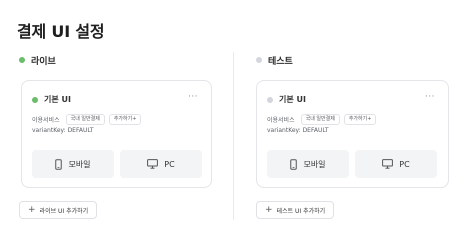 Image resolution: width=474 pixels, height=248 pixels. Describe the element at coordinates (259, 60) in the screenshot. I see `test-status-dot` at that location.